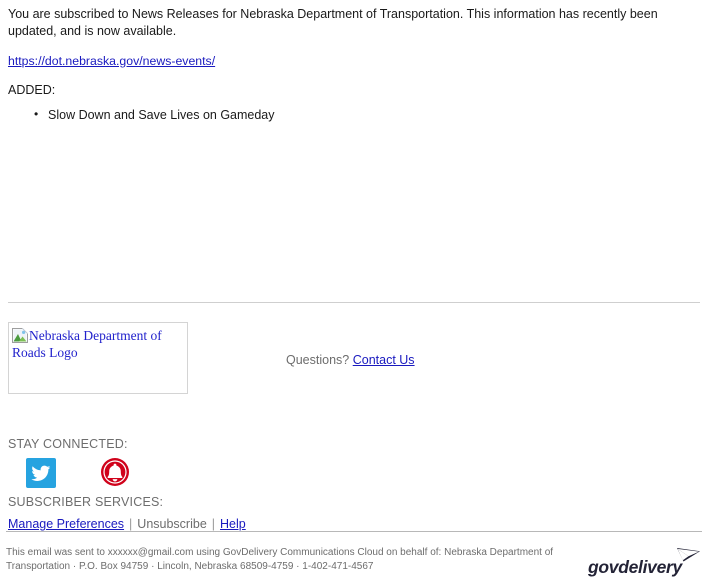 The image size is (708, 584). I want to click on contact-us-link: Contact Us, so click(384, 360).